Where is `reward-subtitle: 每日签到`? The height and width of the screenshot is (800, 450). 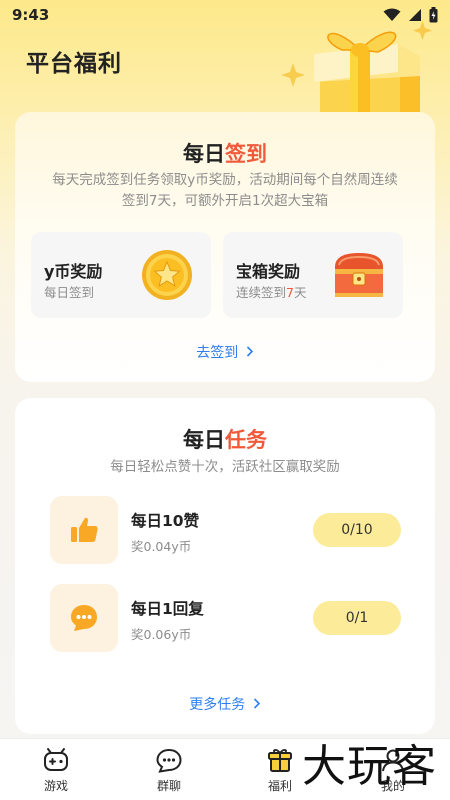
reward-subtitle: 每日签到 is located at coordinates (69, 291).